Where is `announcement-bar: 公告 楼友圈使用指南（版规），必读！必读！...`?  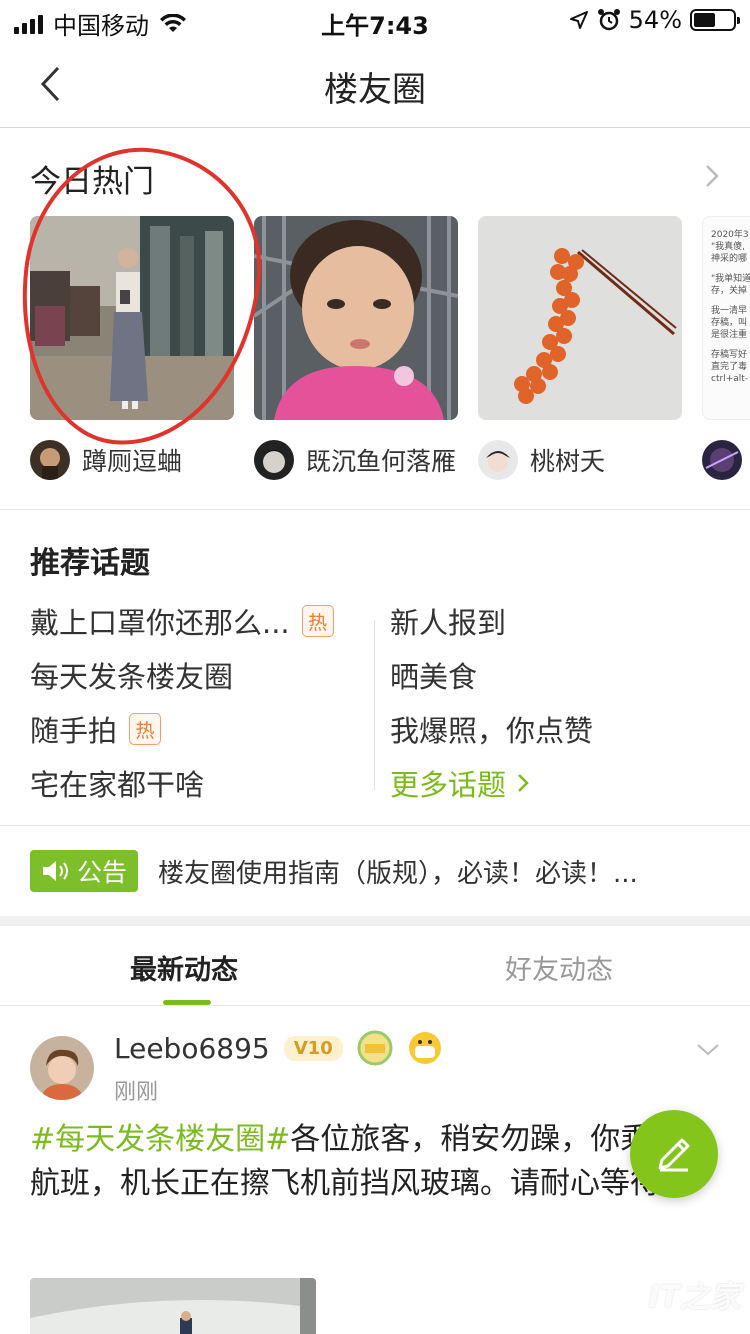
announcement-bar: 公告 楼友圈使用指南（版规），必读！必读！... is located at coordinates (375, 871).